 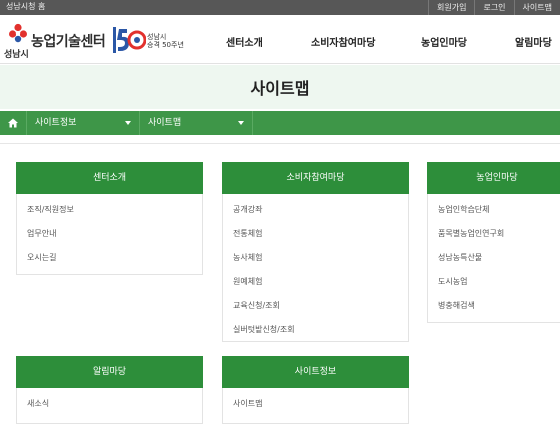 What do you see at coordinates (244, 41) in the screenshot?
I see `gnb-center-intro: 센터소개` at bounding box center [244, 41].